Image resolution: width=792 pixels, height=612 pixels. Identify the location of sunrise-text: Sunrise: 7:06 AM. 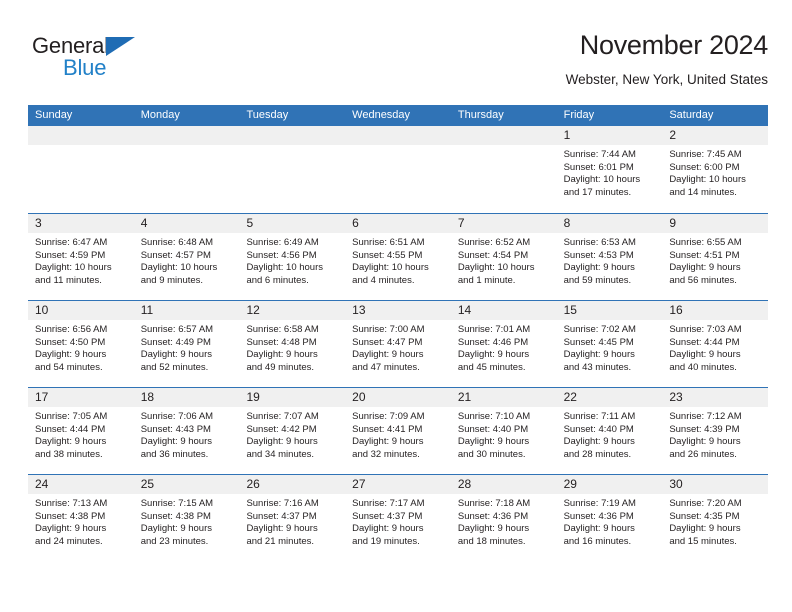
(177, 416).